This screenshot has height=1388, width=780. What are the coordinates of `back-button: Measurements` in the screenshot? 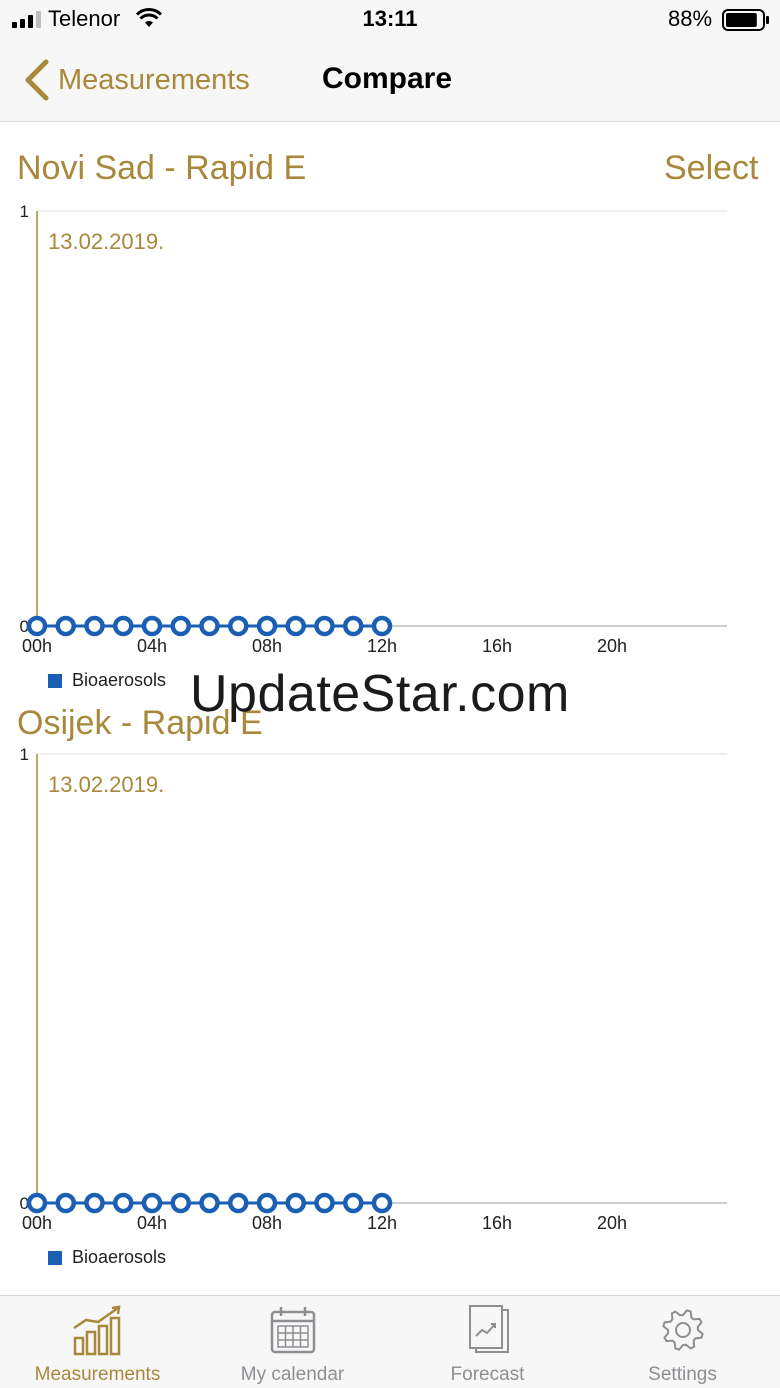 It's located at (136, 80).